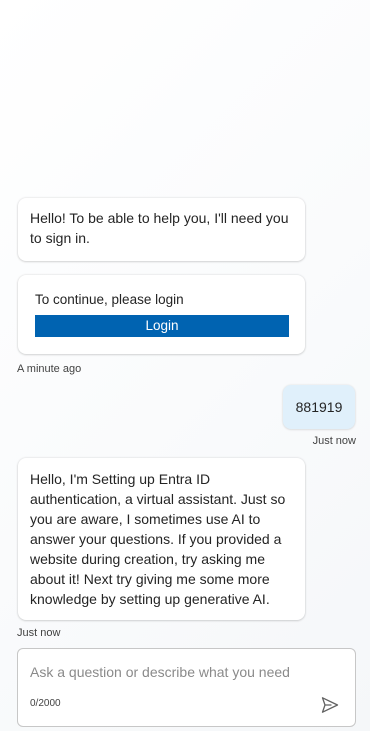  I want to click on user-message: 881919, so click(319, 407).